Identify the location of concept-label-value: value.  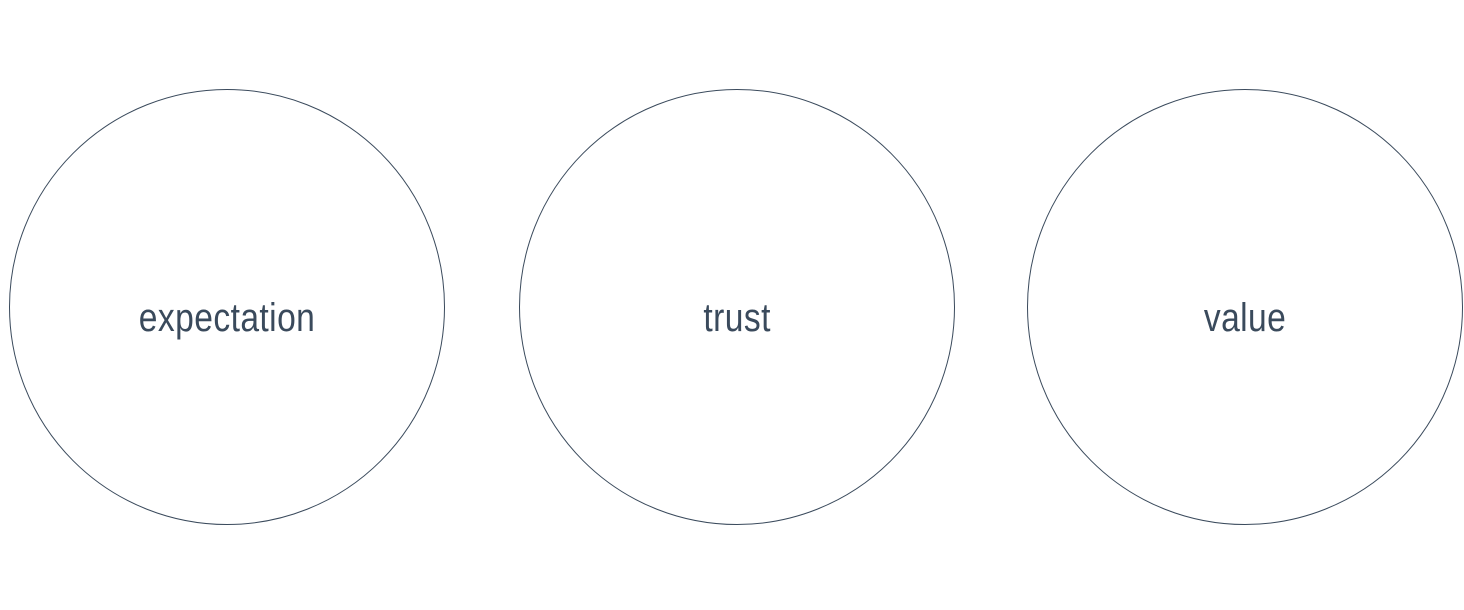
(1245, 317).